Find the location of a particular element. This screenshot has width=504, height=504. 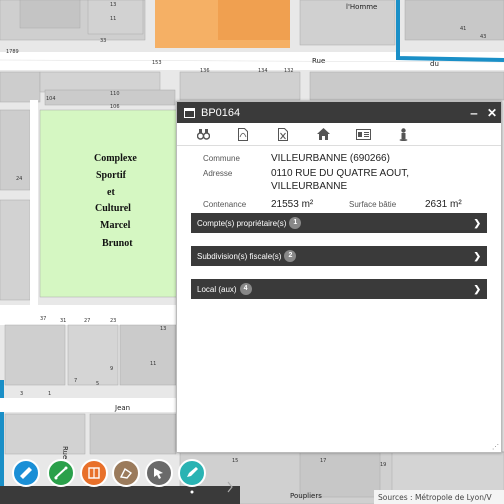

adresse-label: Adresse is located at coordinates (218, 173).